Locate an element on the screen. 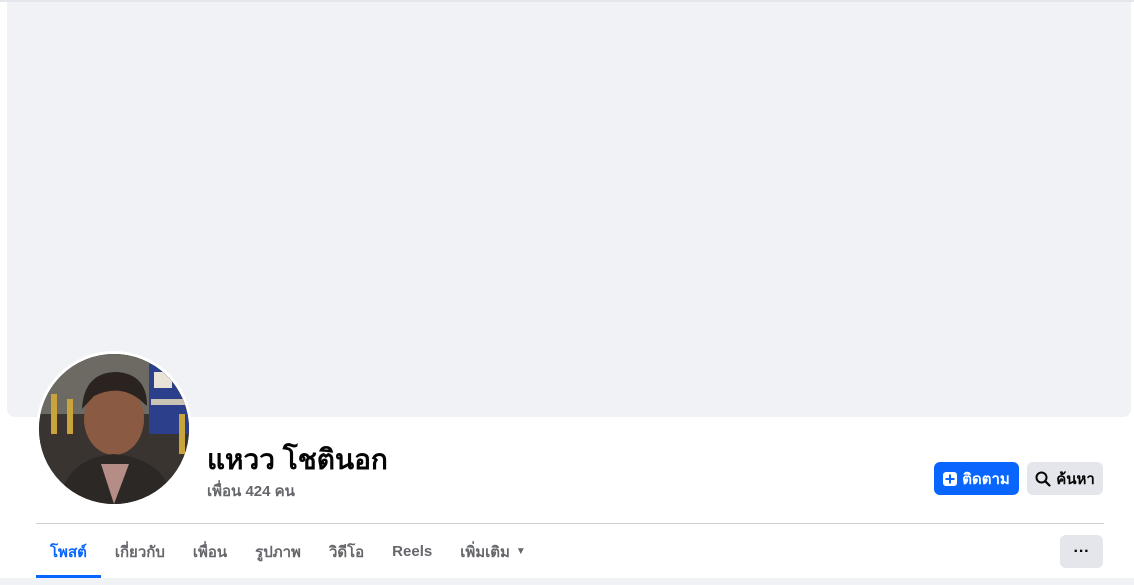 Image resolution: width=1134 pixels, height=585 pixels. tab-label: โพสต์ is located at coordinates (68, 552).